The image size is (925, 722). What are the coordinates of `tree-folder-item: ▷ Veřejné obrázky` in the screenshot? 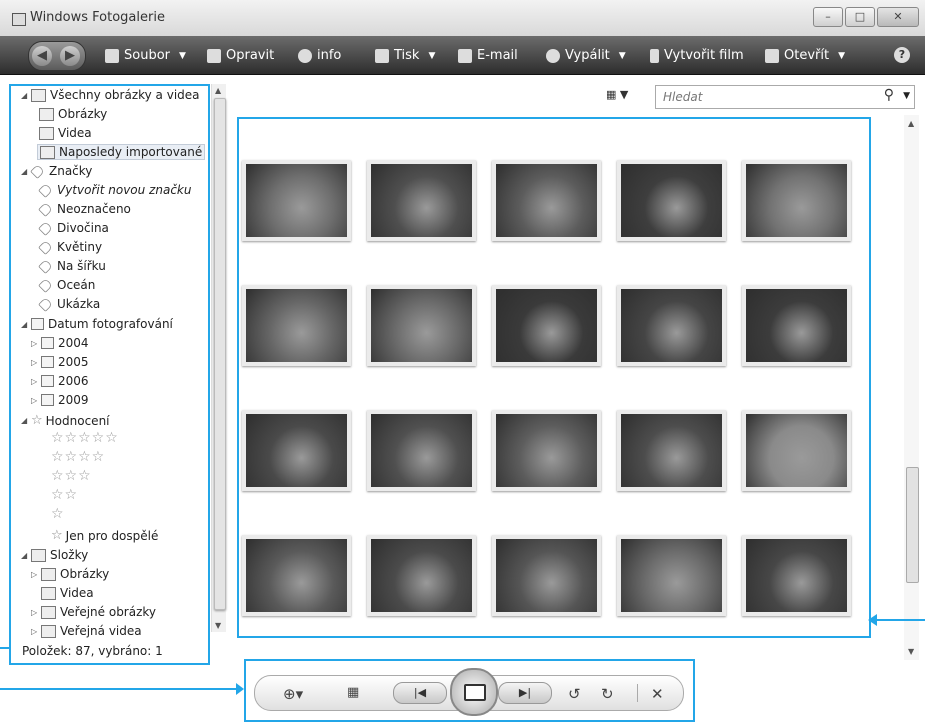 It's located at (93, 612).